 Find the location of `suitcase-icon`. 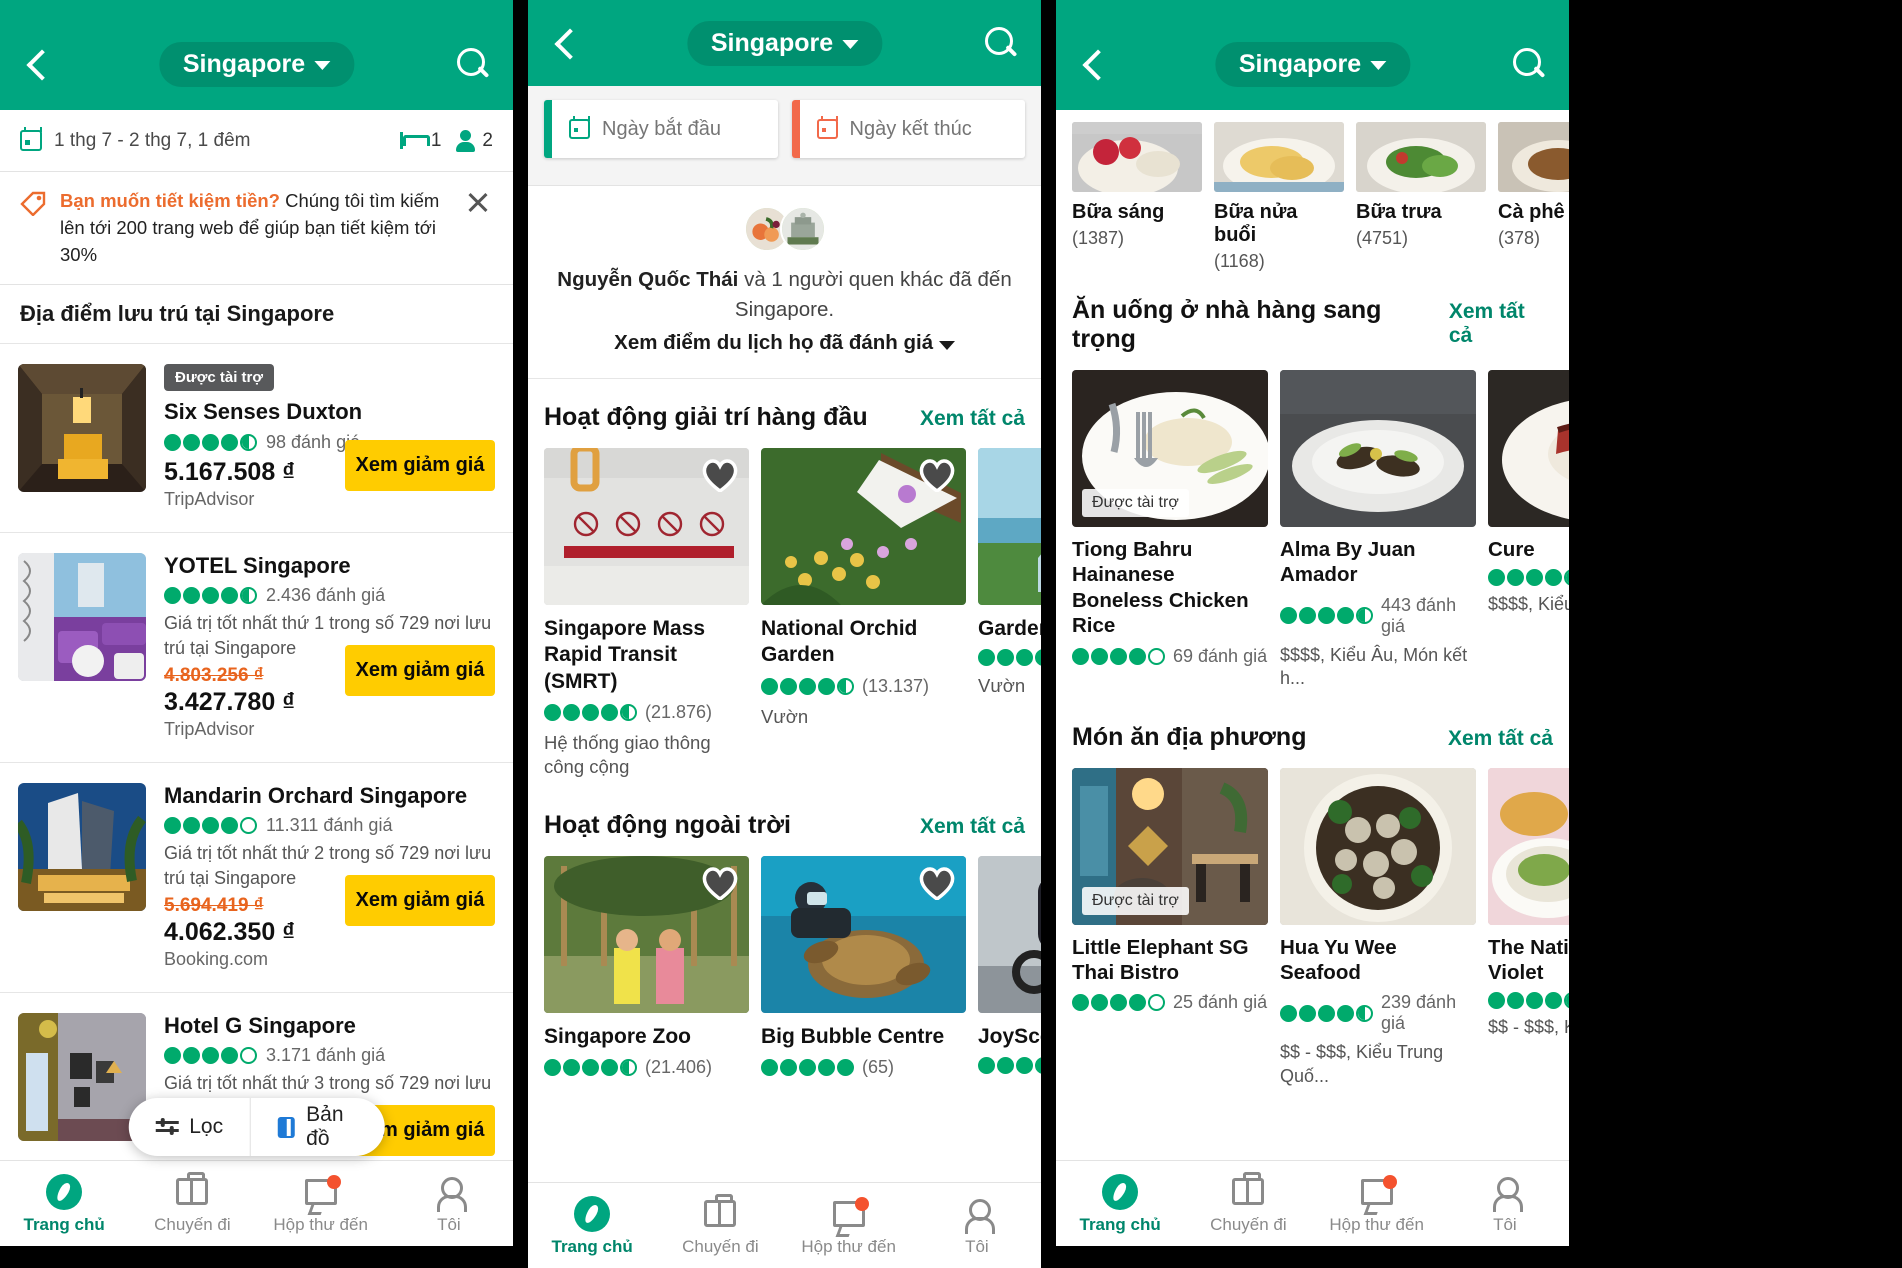

suitcase-icon is located at coordinates (1248, 1191).